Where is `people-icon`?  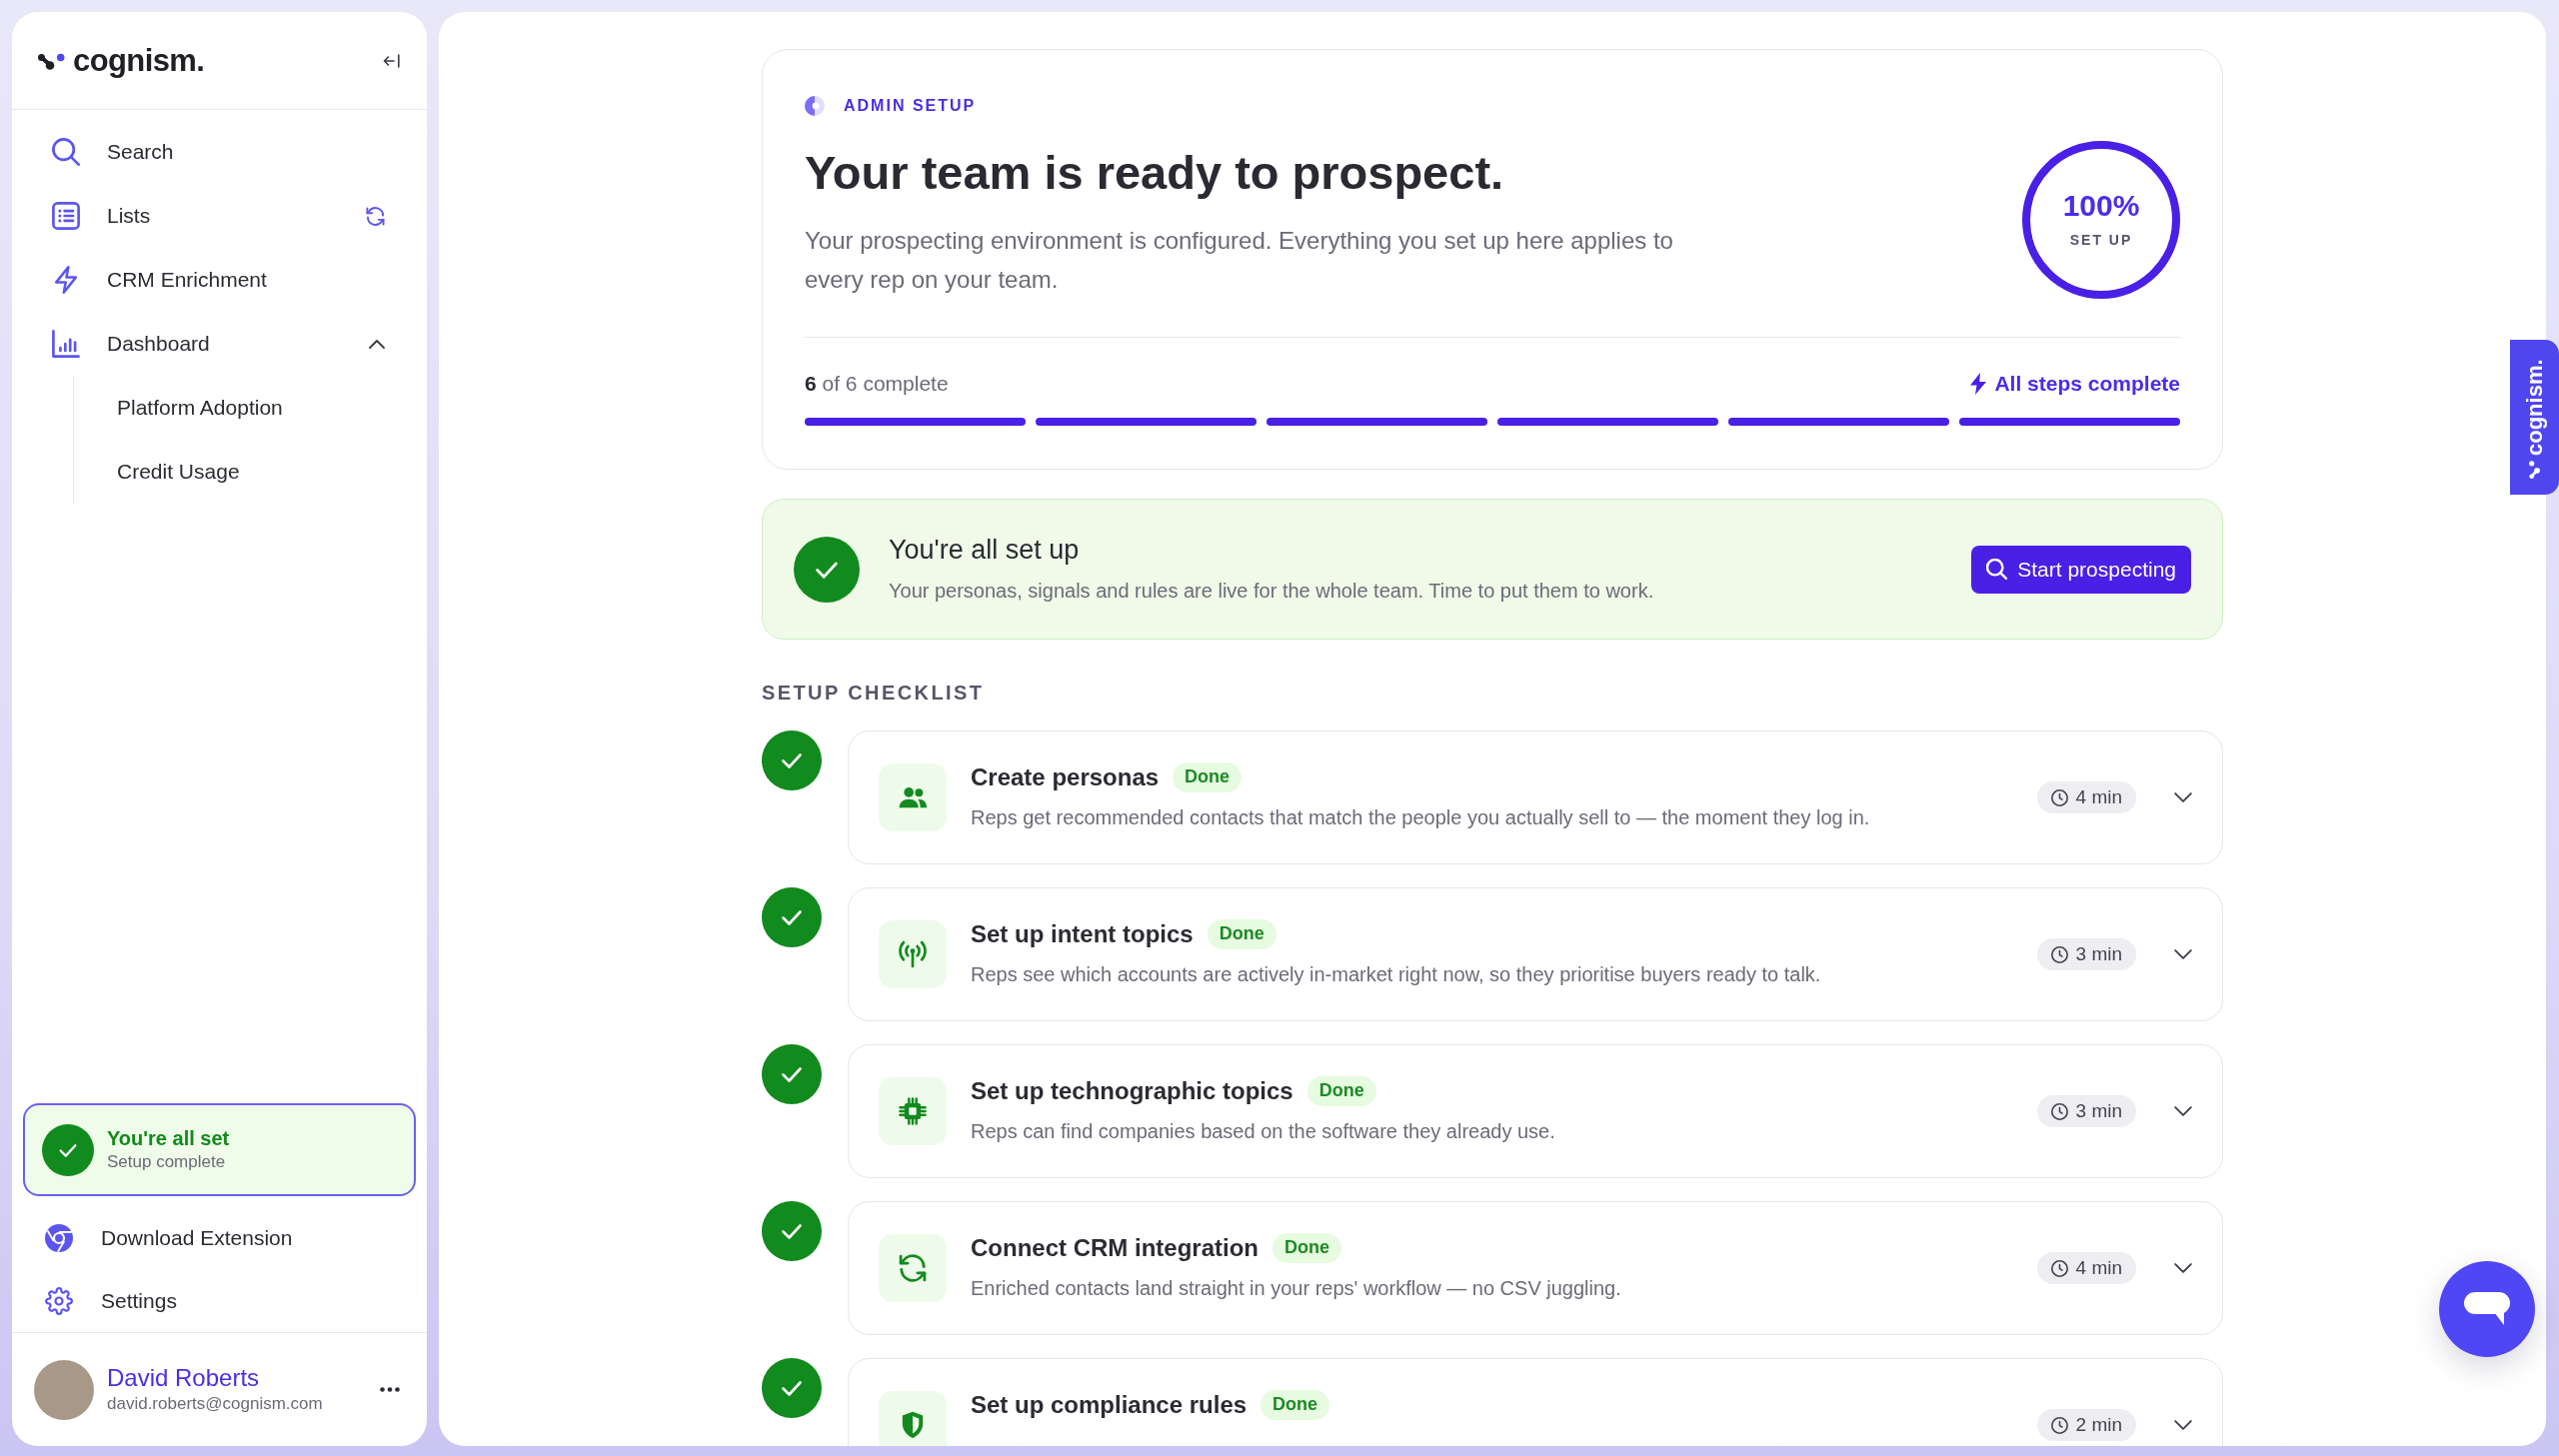 people-icon is located at coordinates (913, 797).